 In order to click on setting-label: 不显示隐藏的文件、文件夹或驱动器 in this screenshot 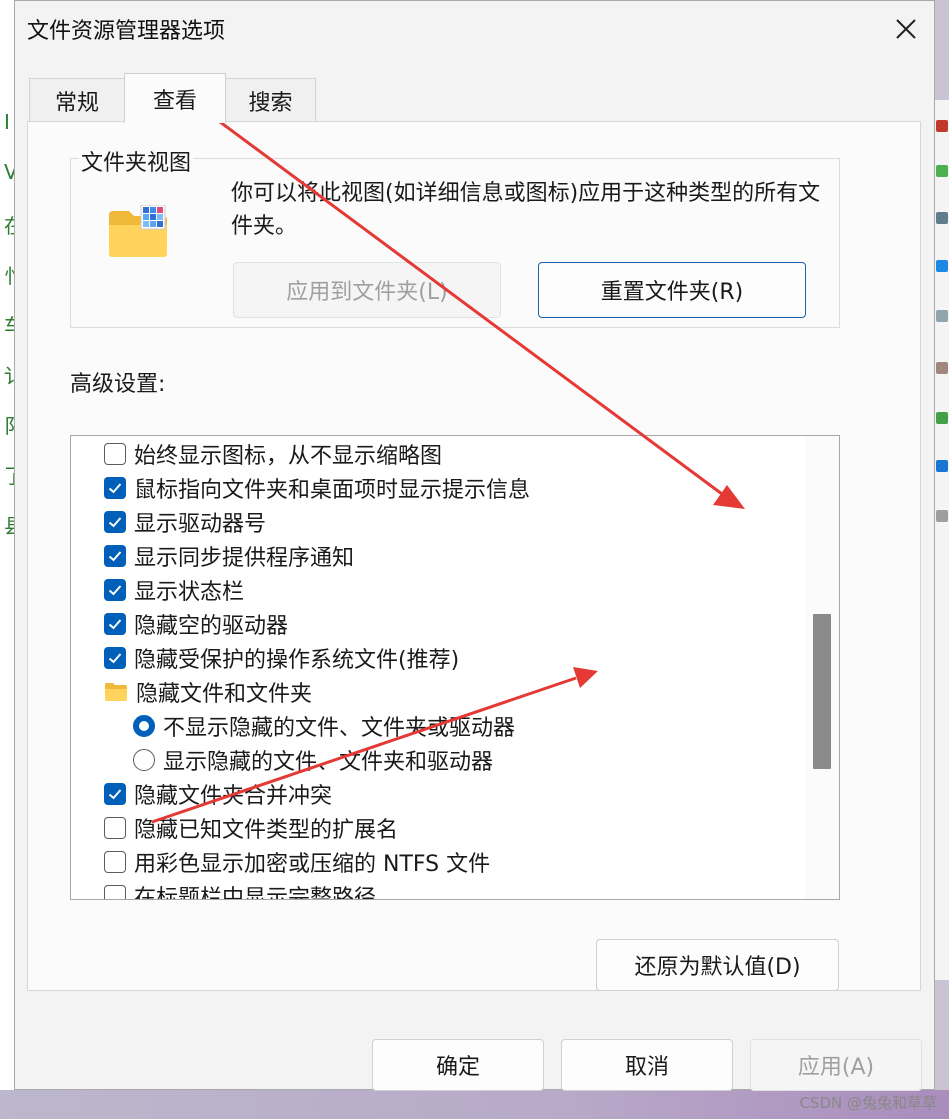, I will do `click(339, 728)`.